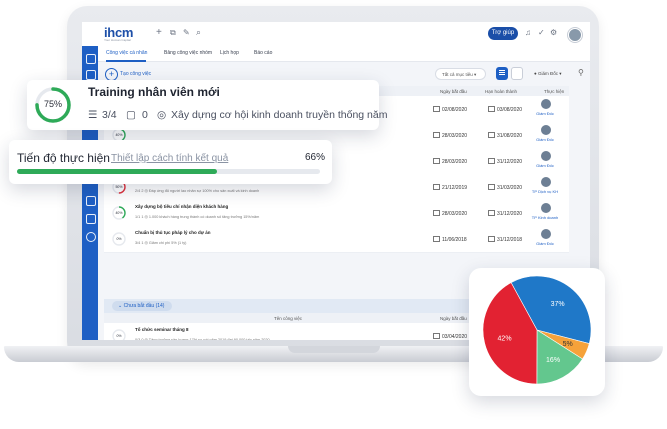 The height and width of the screenshot is (429, 667). What do you see at coordinates (334, 349) in the screenshot?
I see `laptop-notch` at bounding box center [334, 349].